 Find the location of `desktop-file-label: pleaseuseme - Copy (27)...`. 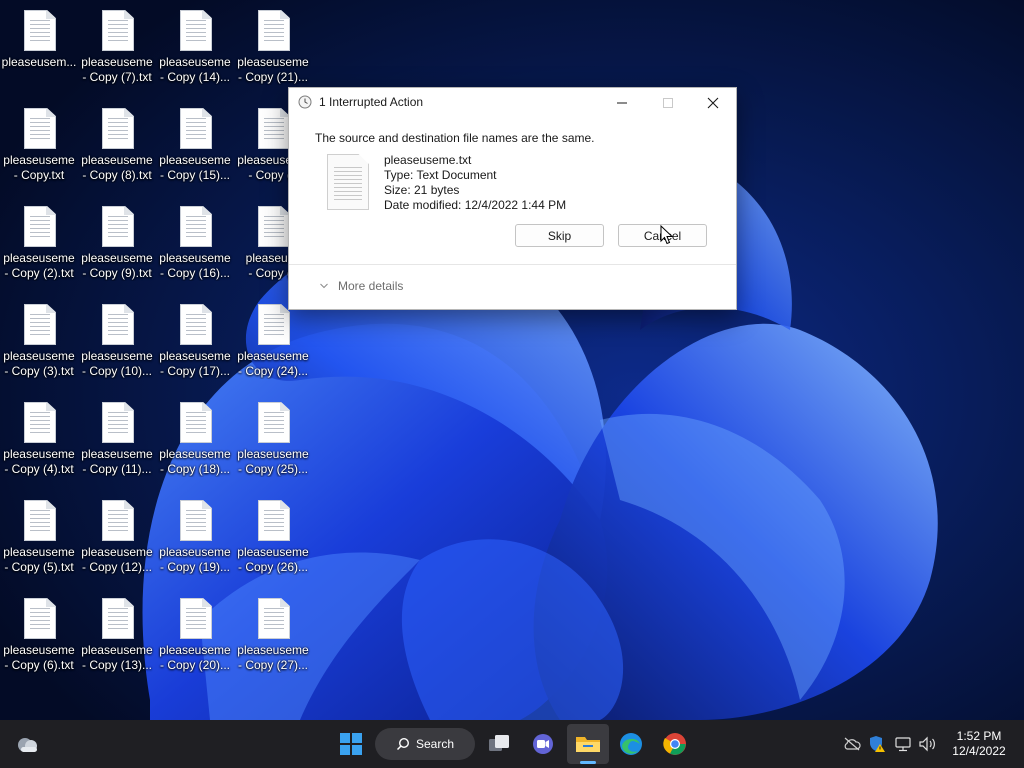

desktop-file-label: pleaseuseme - Copy (27)... is located at coordinates (273, 657).